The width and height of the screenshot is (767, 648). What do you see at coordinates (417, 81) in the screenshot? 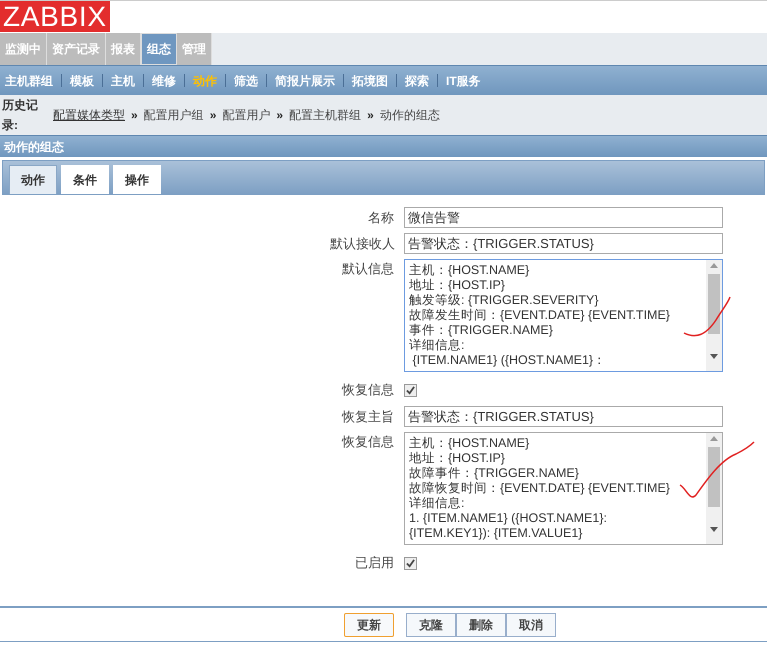
I see `sub-menu-link: 探索` at bounding box center [417, 81].